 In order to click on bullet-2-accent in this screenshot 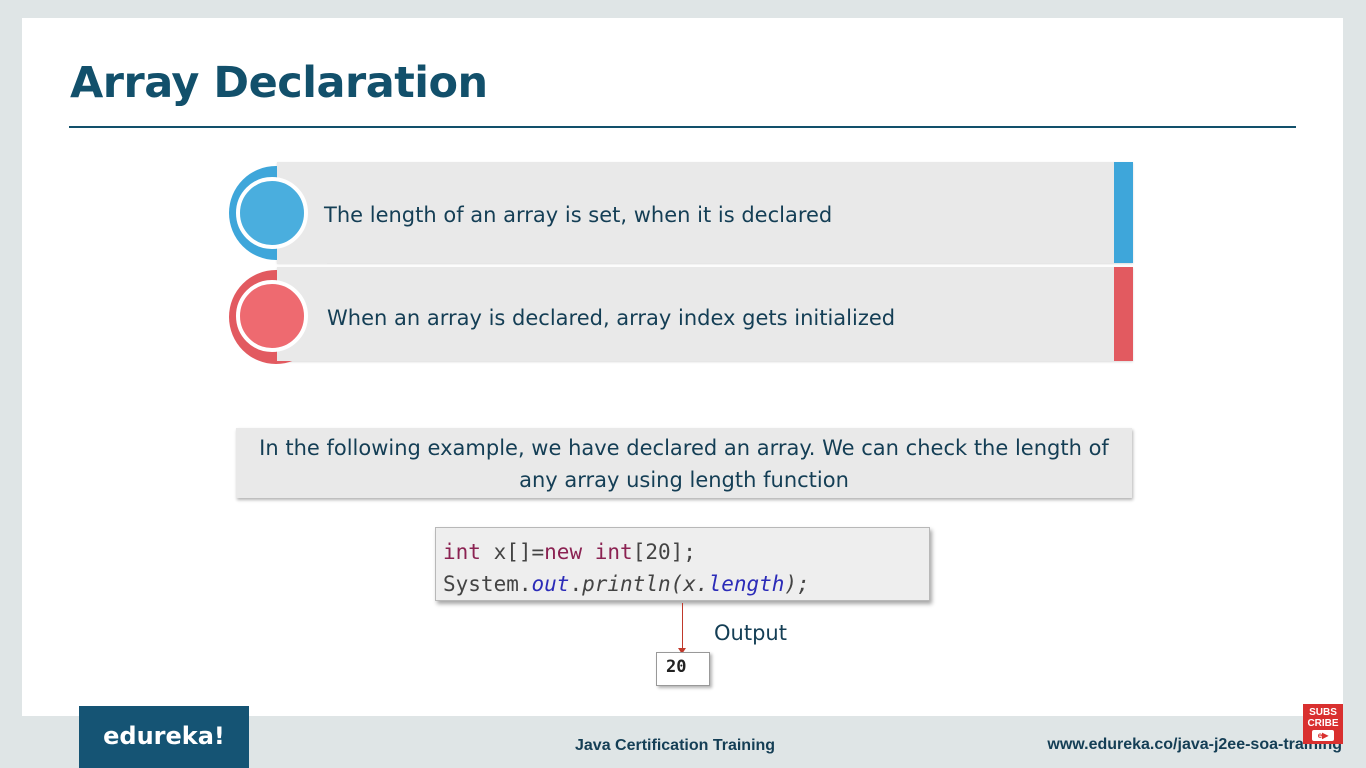, I will do `click(1123, 314)`.